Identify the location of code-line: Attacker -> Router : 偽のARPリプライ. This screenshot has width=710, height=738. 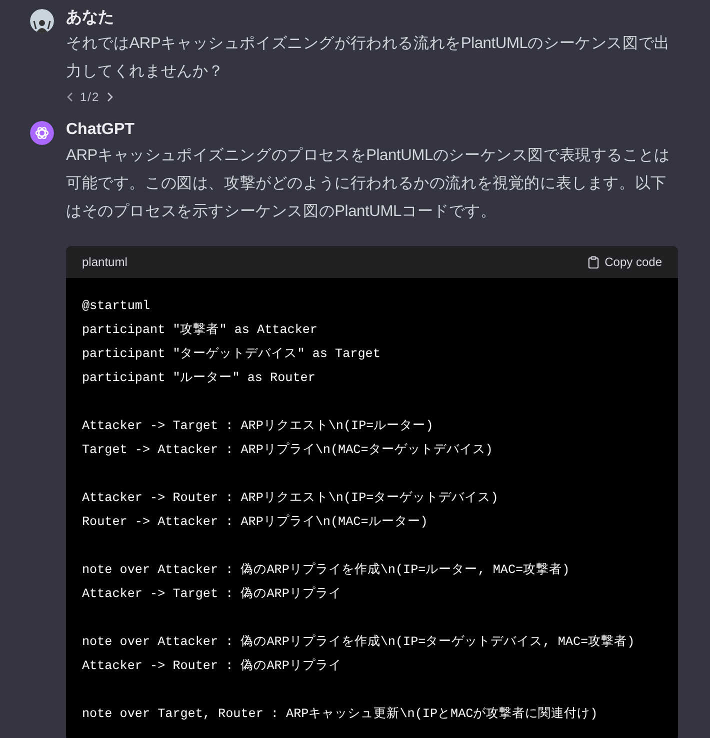
(212, 666).